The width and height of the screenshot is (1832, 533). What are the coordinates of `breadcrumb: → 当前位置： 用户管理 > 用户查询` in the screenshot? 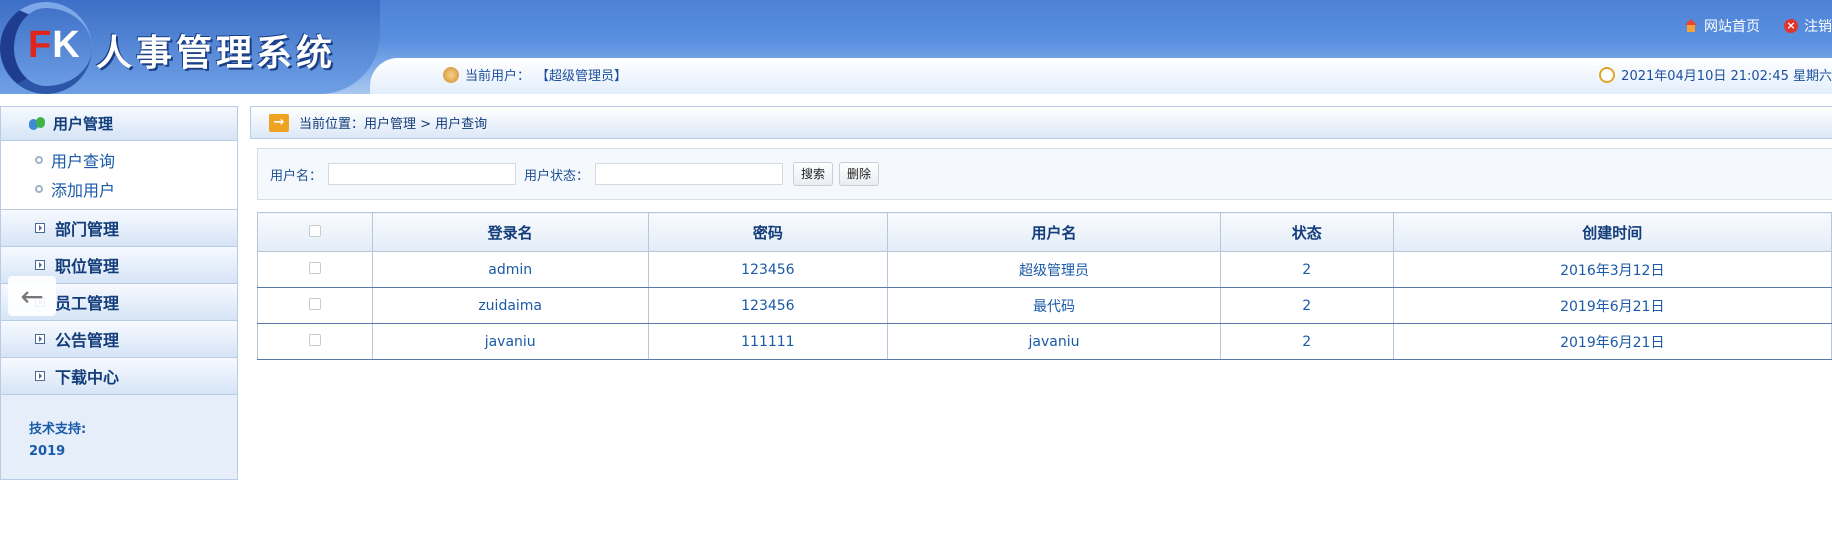 It's located at (1041, 122).